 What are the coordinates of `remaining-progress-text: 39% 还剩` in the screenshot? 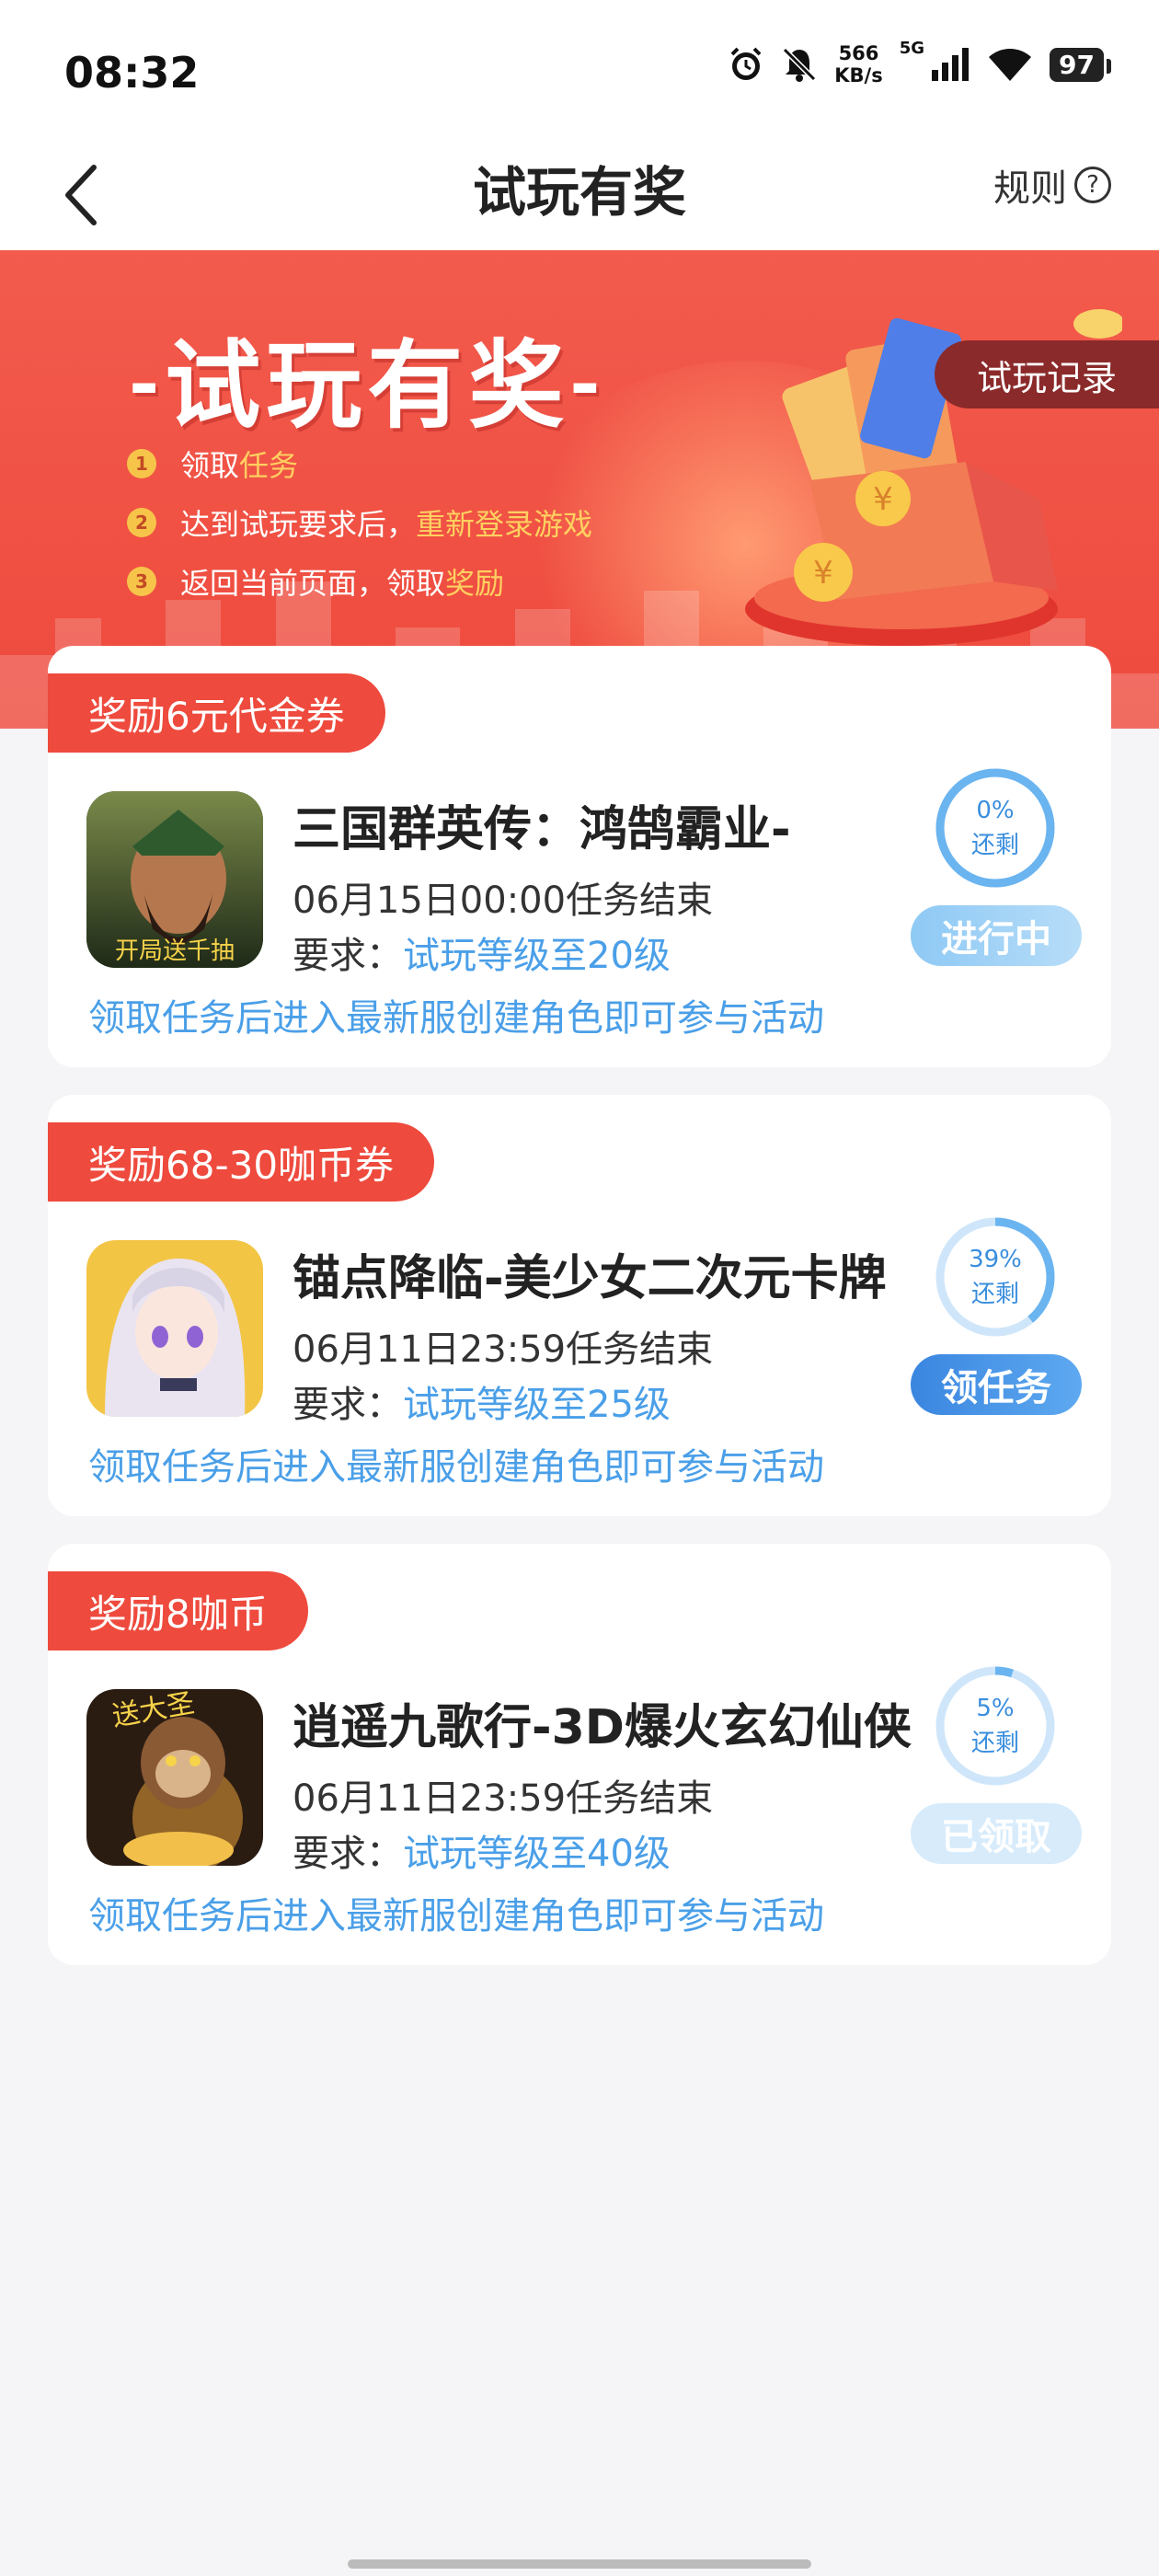 It's located at (995, 1277).